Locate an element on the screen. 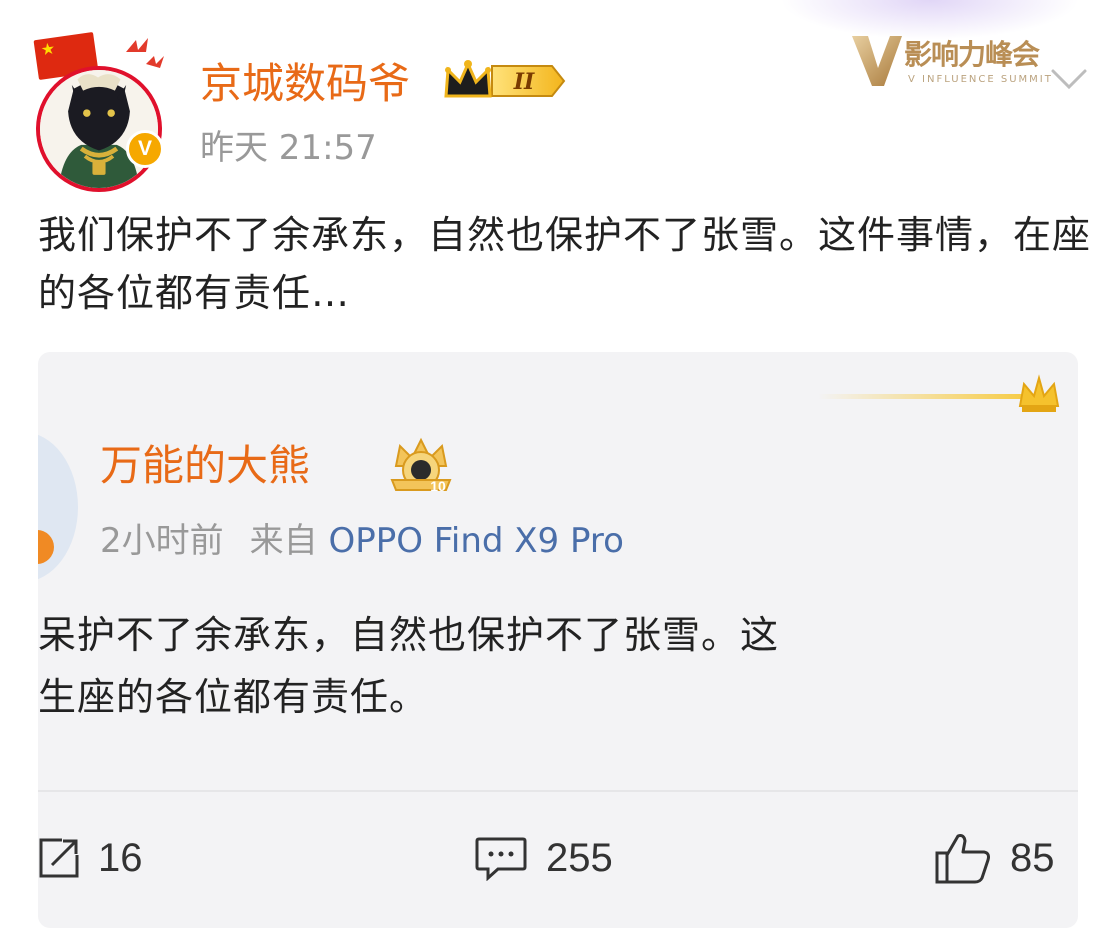  repost-icon is located at coordinates (59, 858).